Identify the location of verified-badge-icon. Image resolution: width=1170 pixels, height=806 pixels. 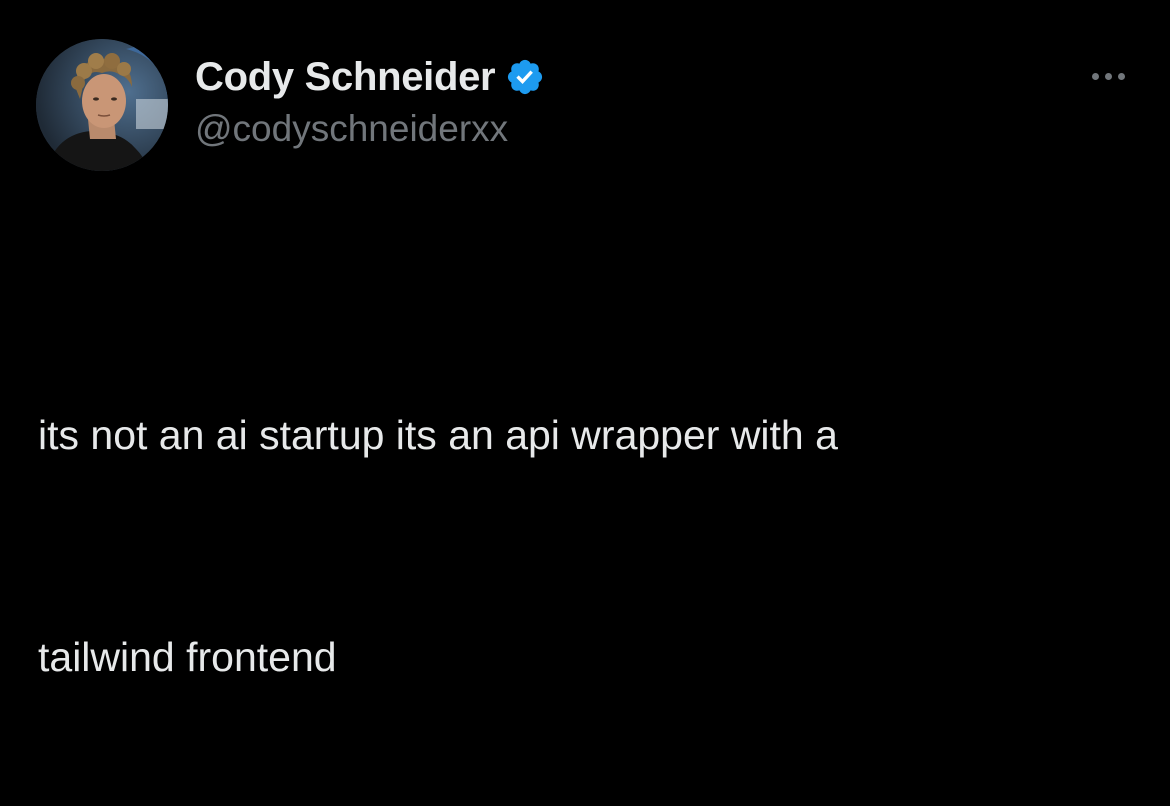
(525, 77).